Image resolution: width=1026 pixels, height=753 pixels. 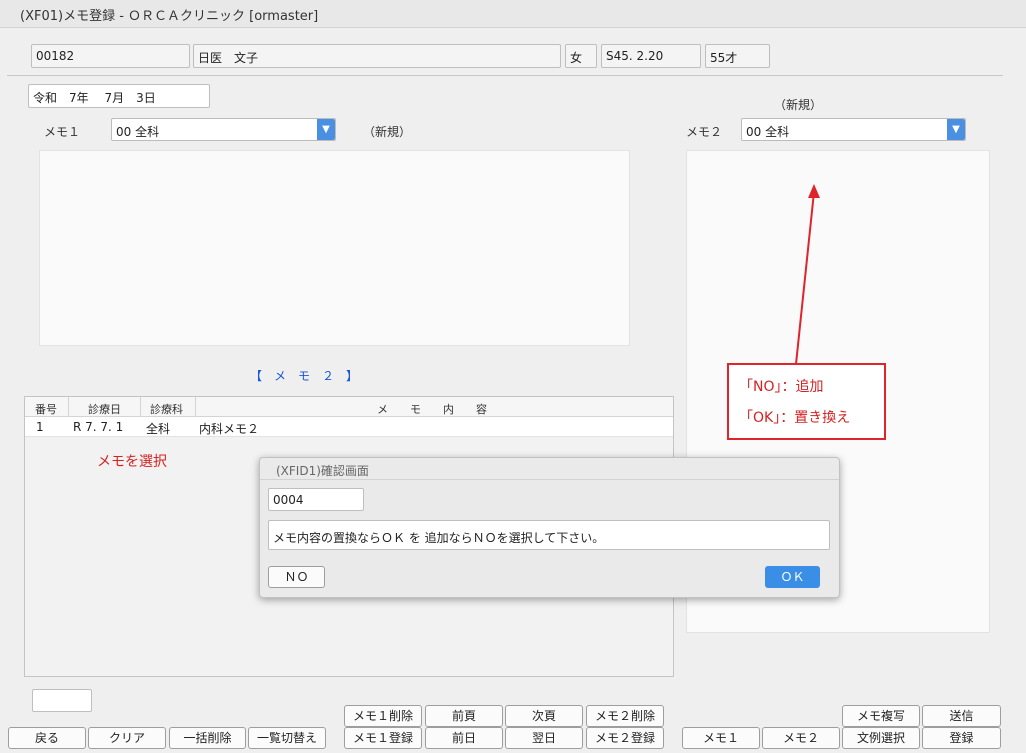 I want to click on row-dept: 全科, so click(x=158, y=429).